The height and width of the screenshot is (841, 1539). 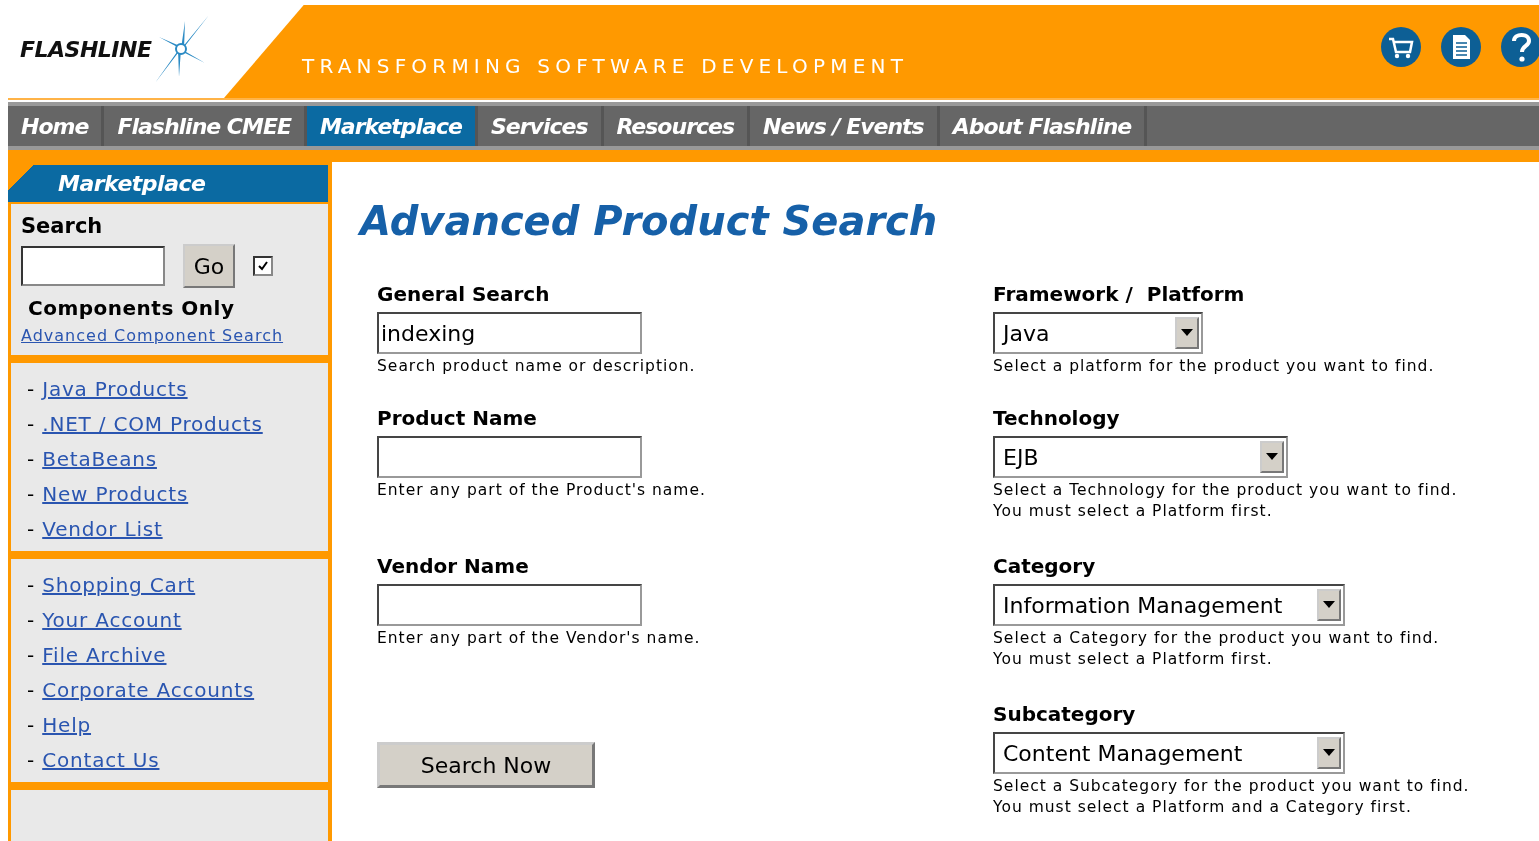 I want to click on logo-text: FLASHLINE, so click(x=86, y=49).